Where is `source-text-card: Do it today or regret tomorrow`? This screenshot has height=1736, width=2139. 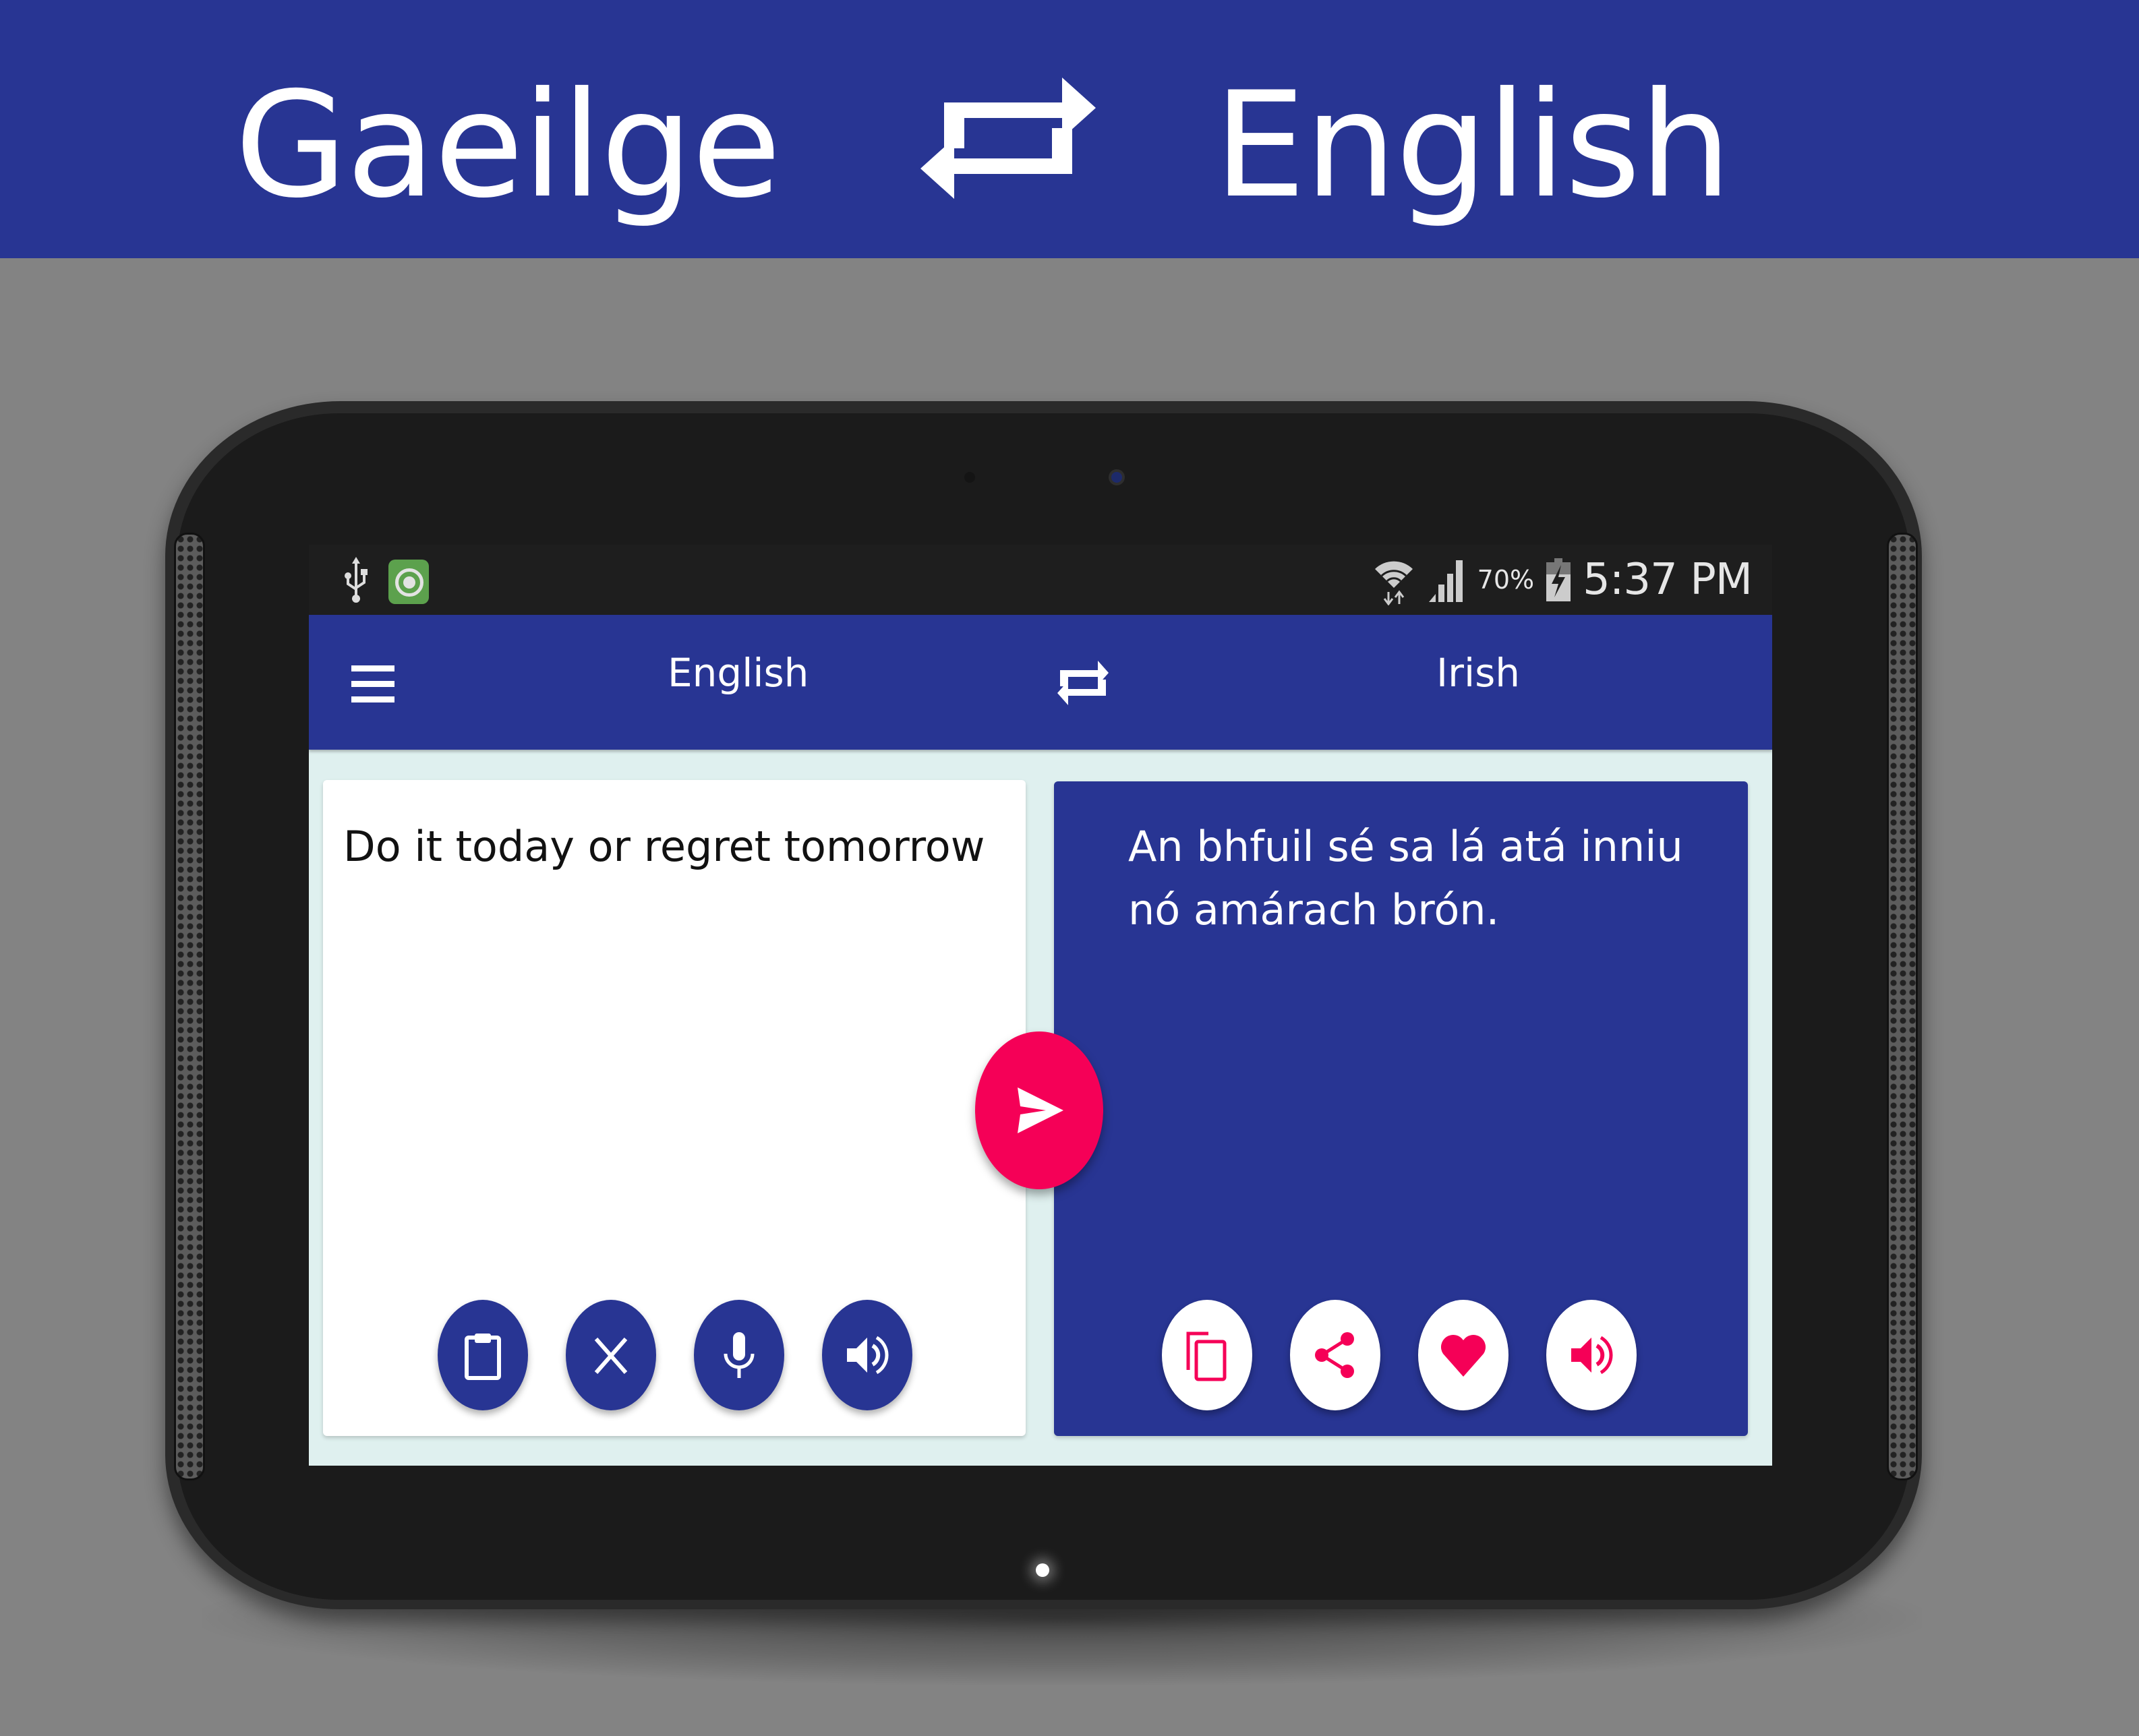
source-text-card: Do it today or regret tomorrow is located at coordinates (674, 1108).